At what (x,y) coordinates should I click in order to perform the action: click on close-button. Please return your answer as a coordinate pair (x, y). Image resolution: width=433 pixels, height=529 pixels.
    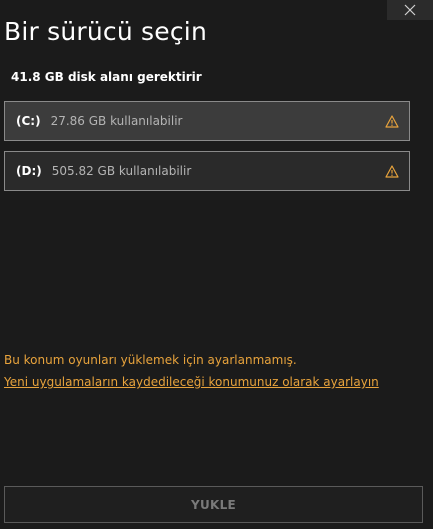
    Looking at the image, I should click on (410, 10).